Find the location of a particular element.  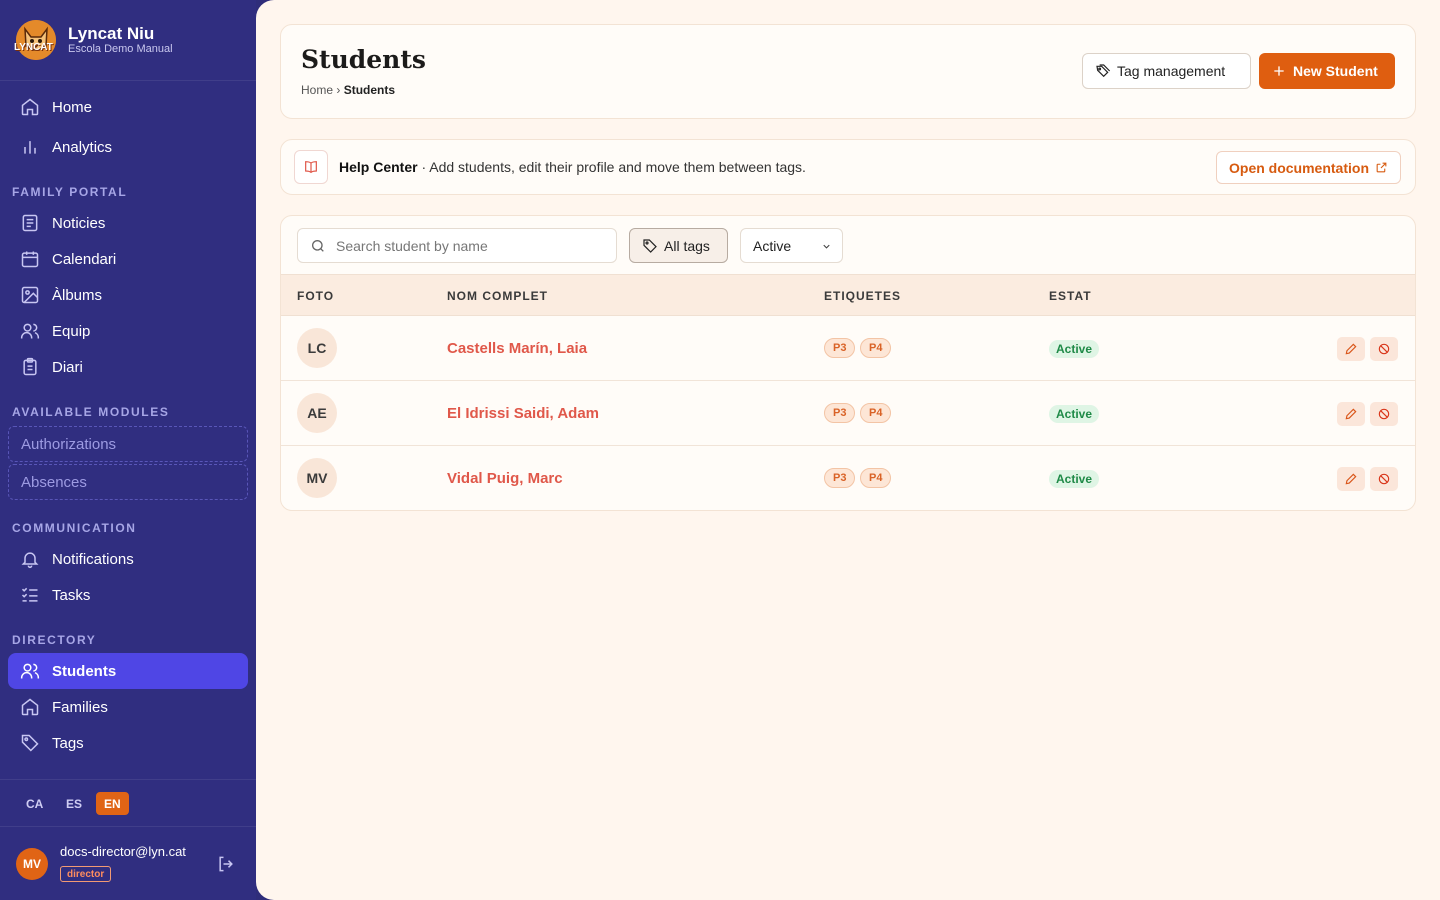

external-link-icon is located at coordinates (1381, 167).